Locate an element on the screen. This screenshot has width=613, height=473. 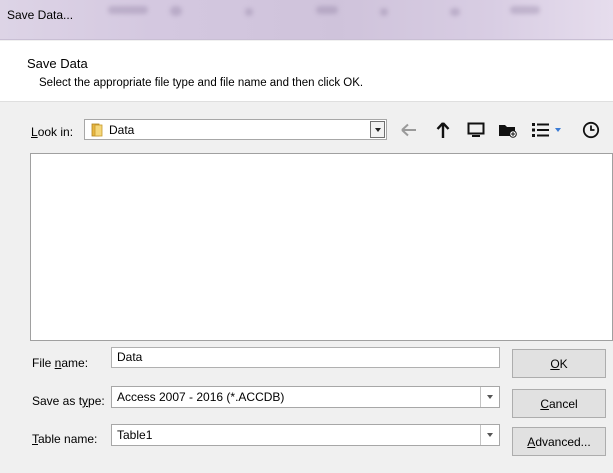
cancel-button: Cancel is located at coordinates (559, 403).